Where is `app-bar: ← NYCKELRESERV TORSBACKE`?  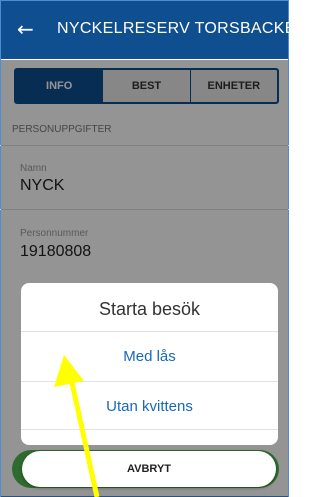 app-bar: ← NYCKELRESERV TORSBACKE is located at coordinates (148, 30).